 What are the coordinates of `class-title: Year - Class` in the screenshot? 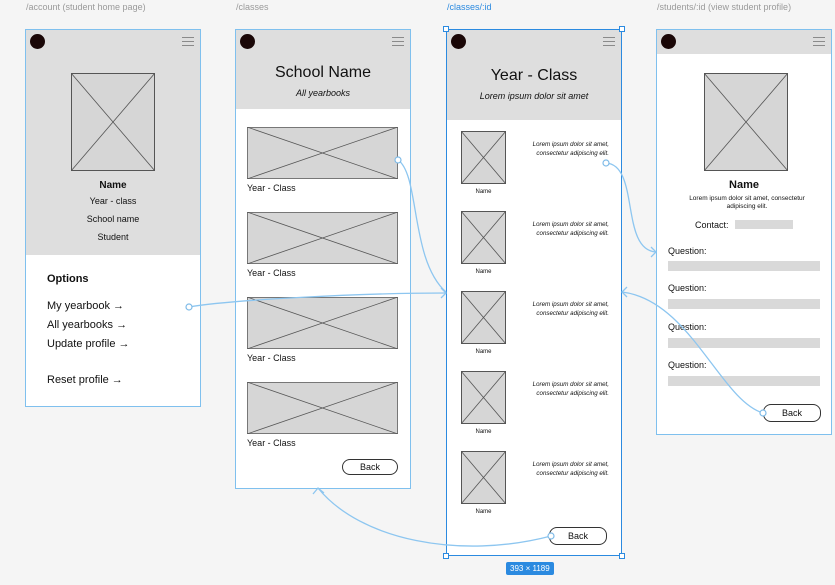 It's located at (534, 75).